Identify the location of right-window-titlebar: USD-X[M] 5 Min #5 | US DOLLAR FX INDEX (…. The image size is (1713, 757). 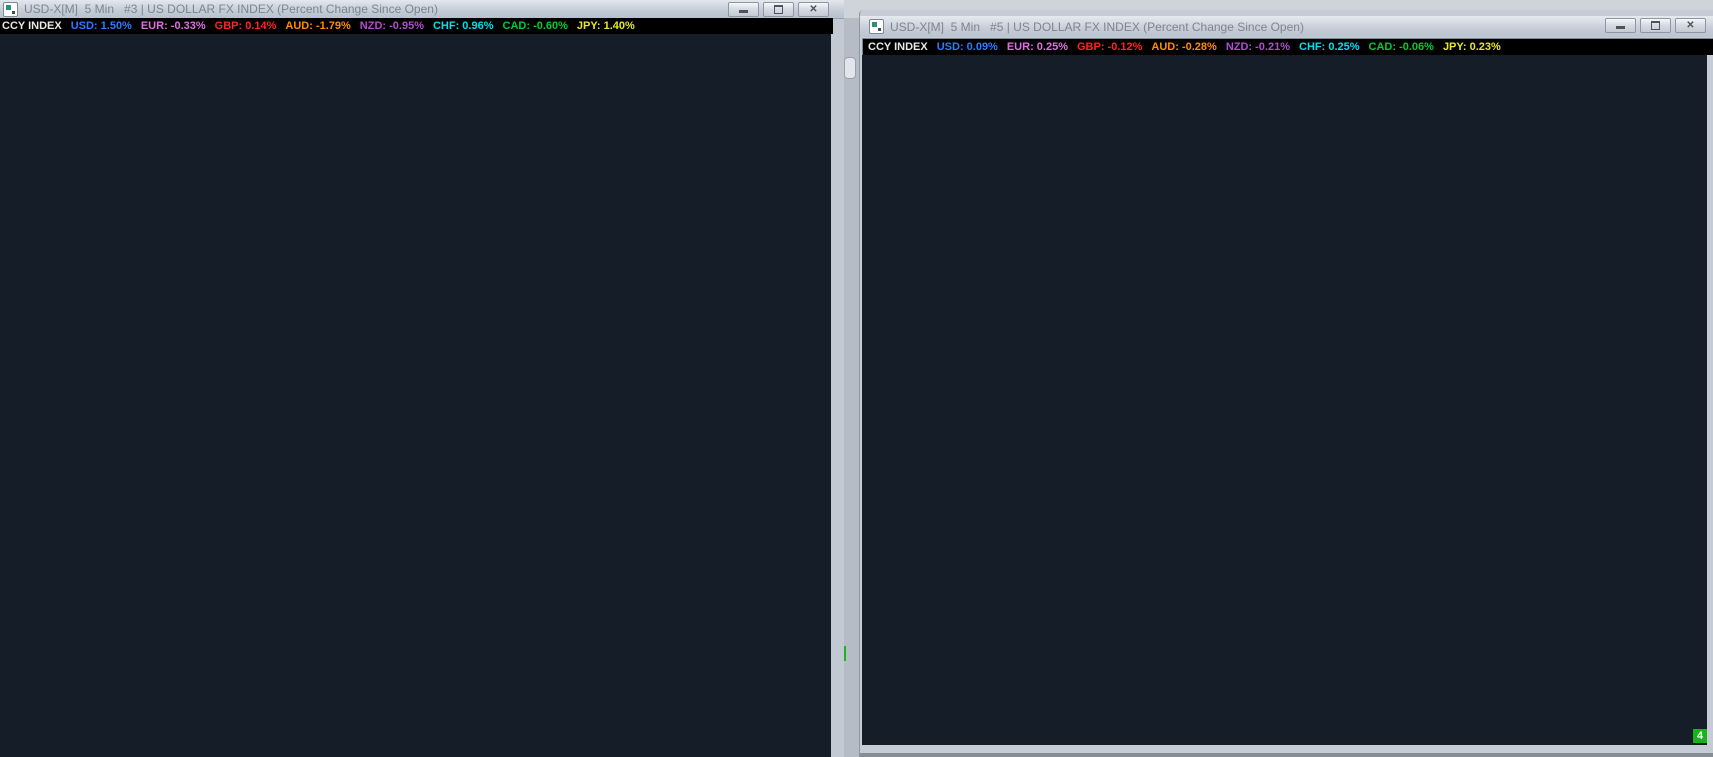
(1286, 26).